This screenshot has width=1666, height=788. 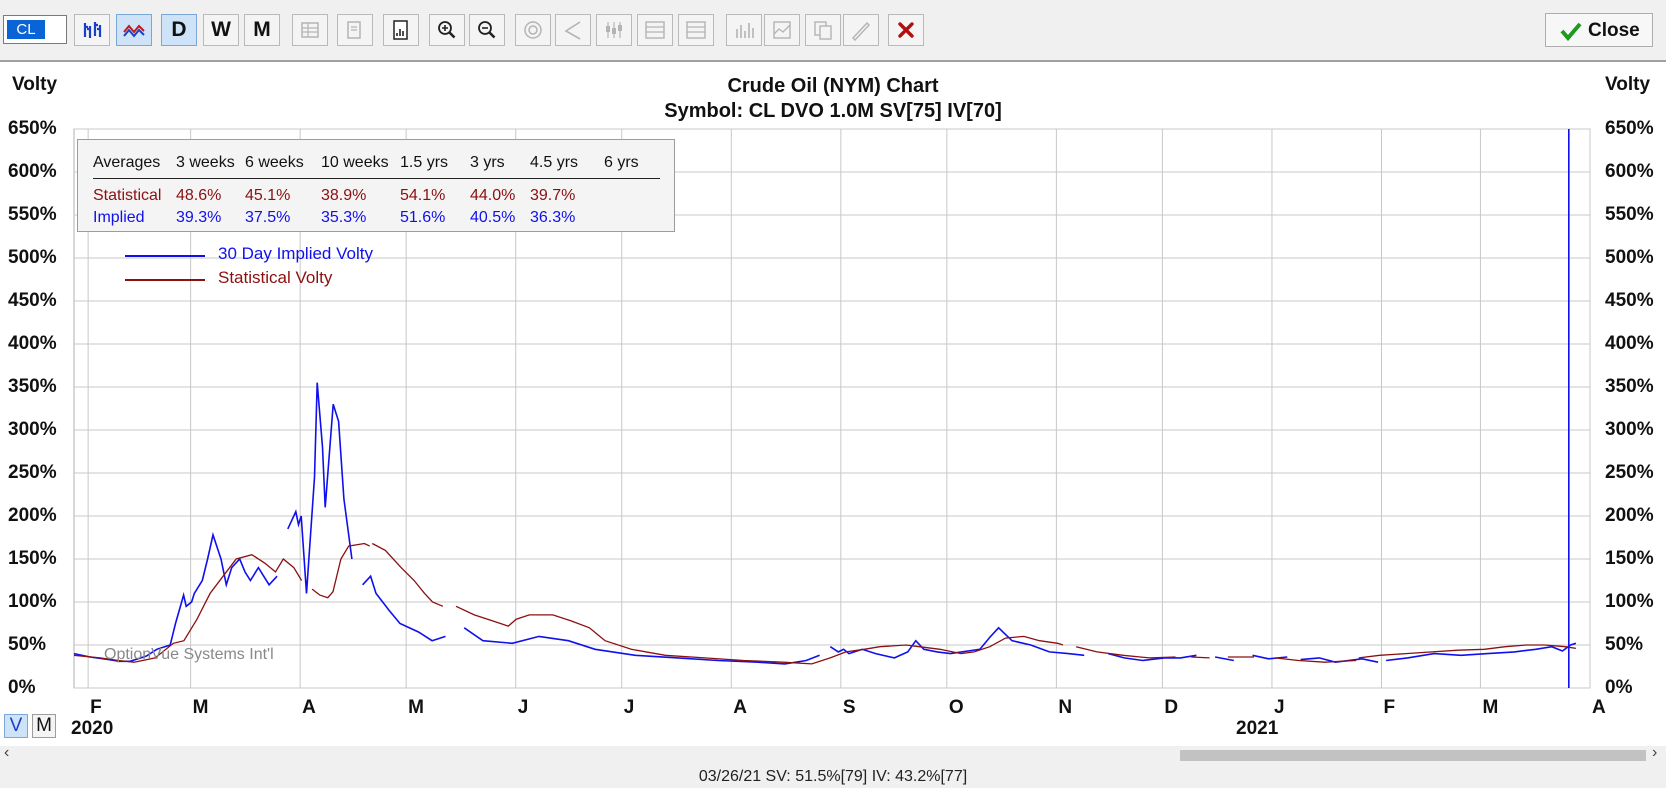 I want to click on averages-header-cell: 1.5 yrs, so click(x=424, y=162).